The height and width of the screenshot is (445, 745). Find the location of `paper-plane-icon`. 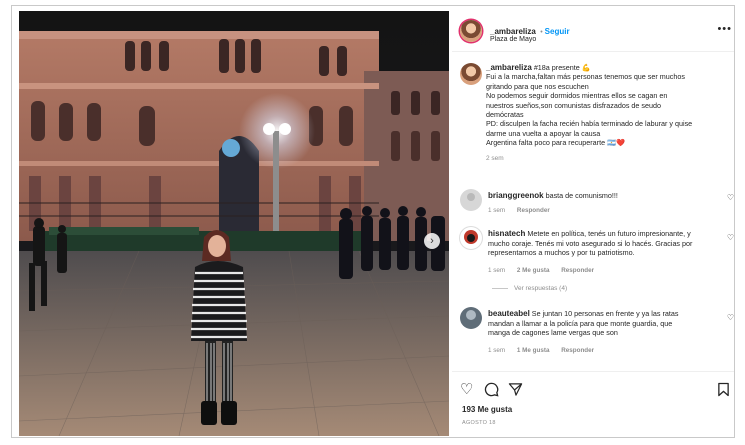

paper-plane-icon is located at coordinates (515, 391).